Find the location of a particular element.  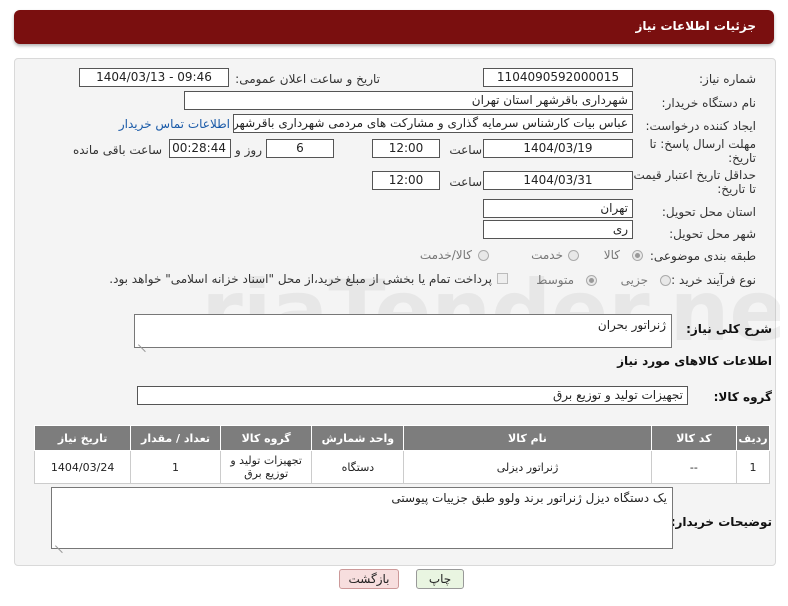

city-label: شهر محل تحویل: is located at coordinates (712, 234).